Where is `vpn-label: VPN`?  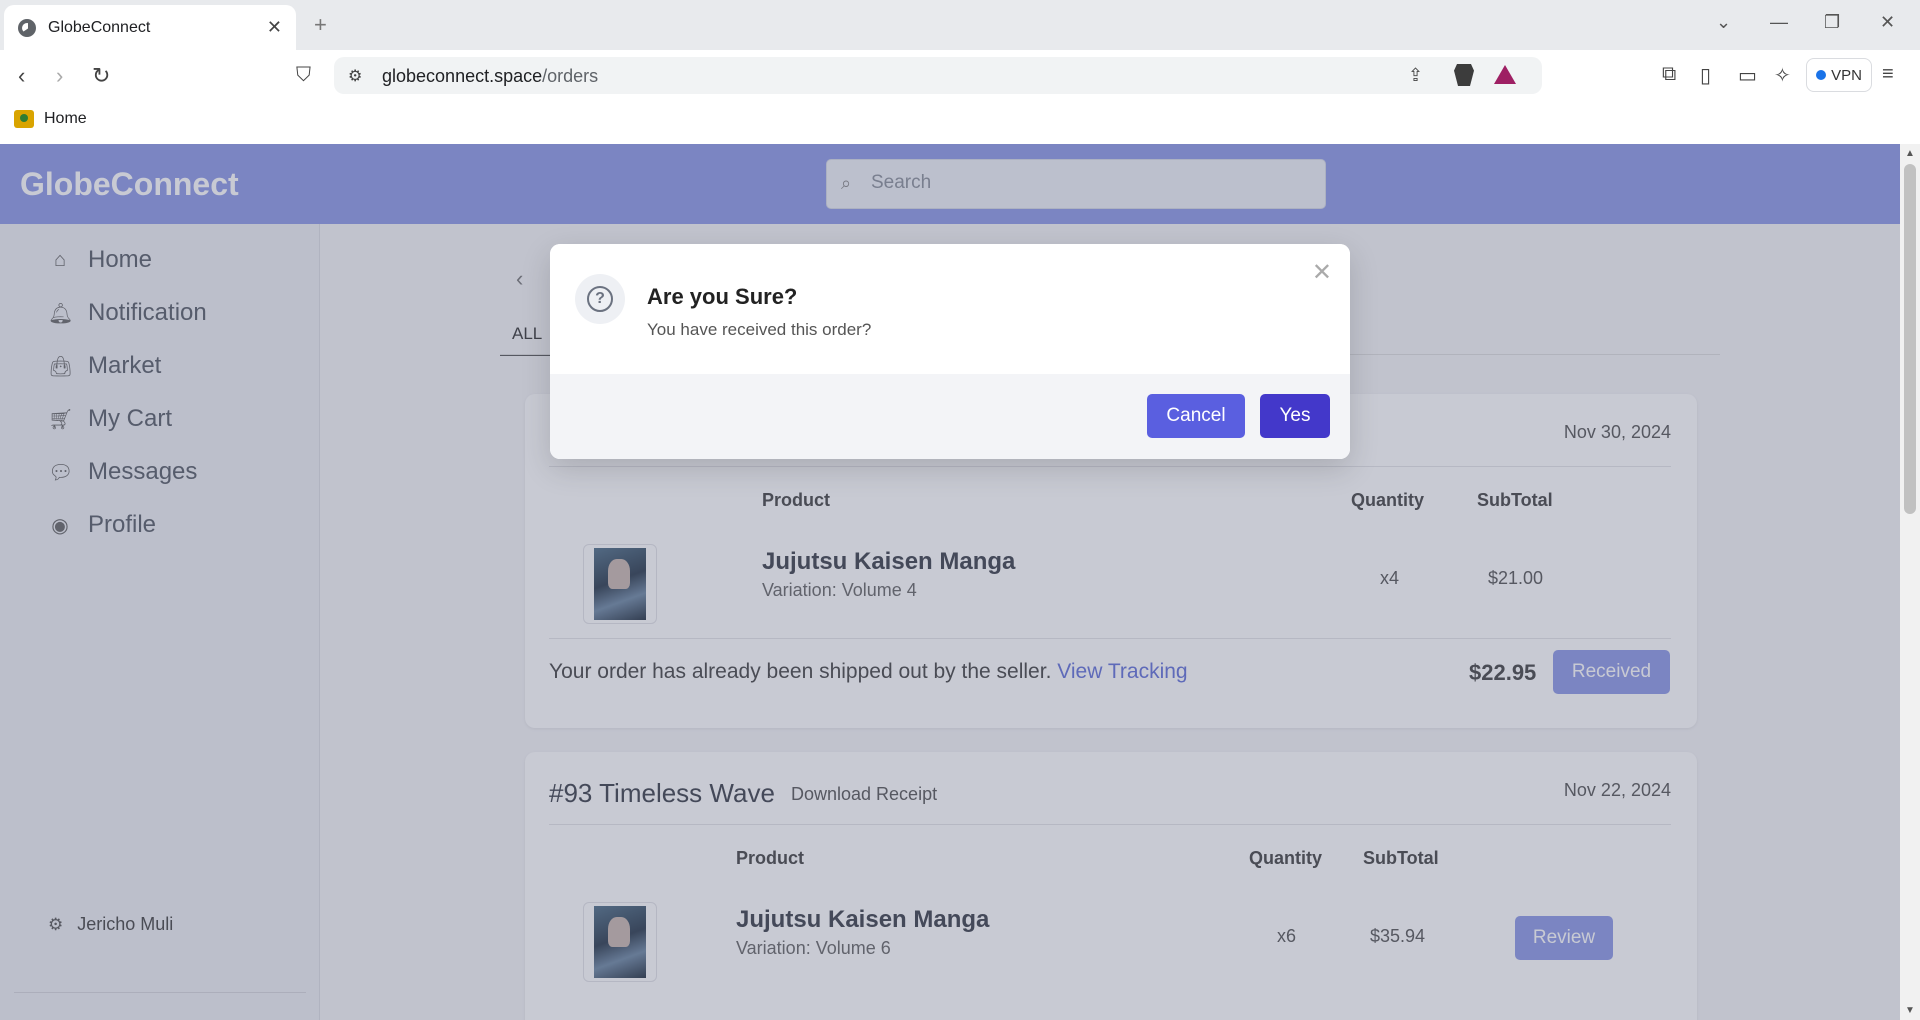 vpn-label: VPN is located at coordinates (1846, 75).